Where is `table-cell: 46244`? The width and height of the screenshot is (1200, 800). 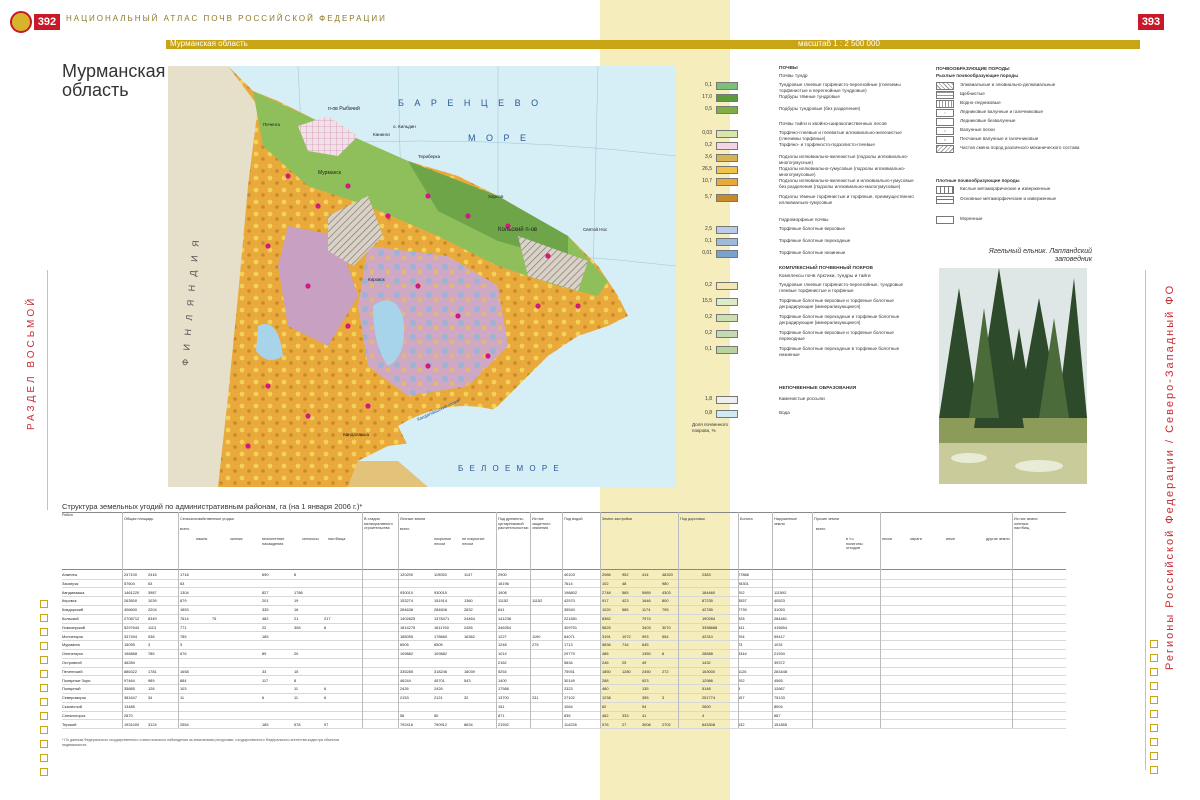 table-cell: 46244 is located at coordinates (405, 680).